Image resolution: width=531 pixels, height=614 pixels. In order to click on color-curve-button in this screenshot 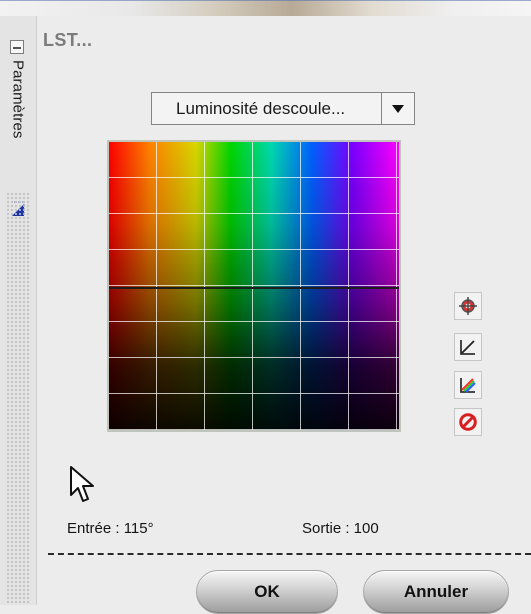, I will do `click(468, 385)`.